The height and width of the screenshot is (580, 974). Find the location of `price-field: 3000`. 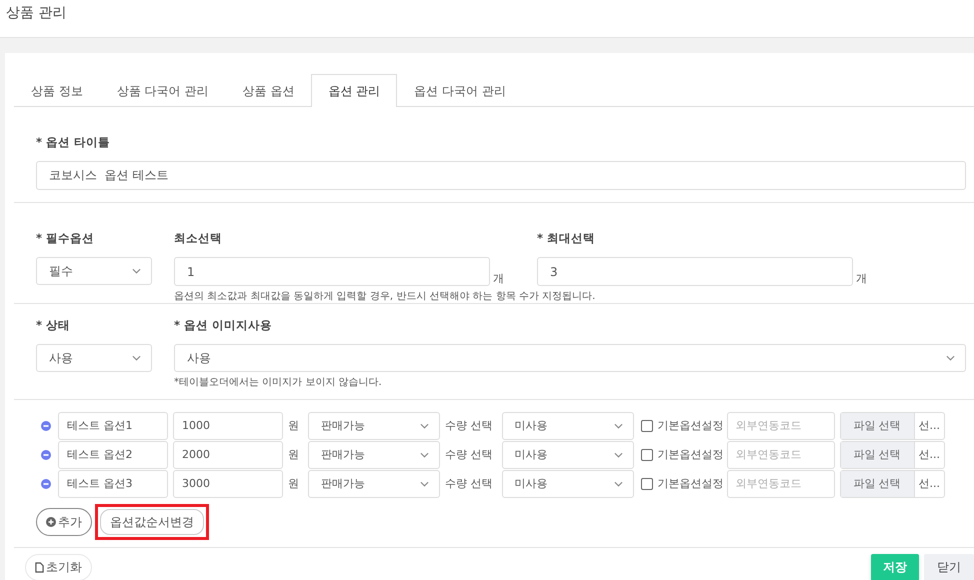

price-field: 3000 is located at coordinates (228, 484).